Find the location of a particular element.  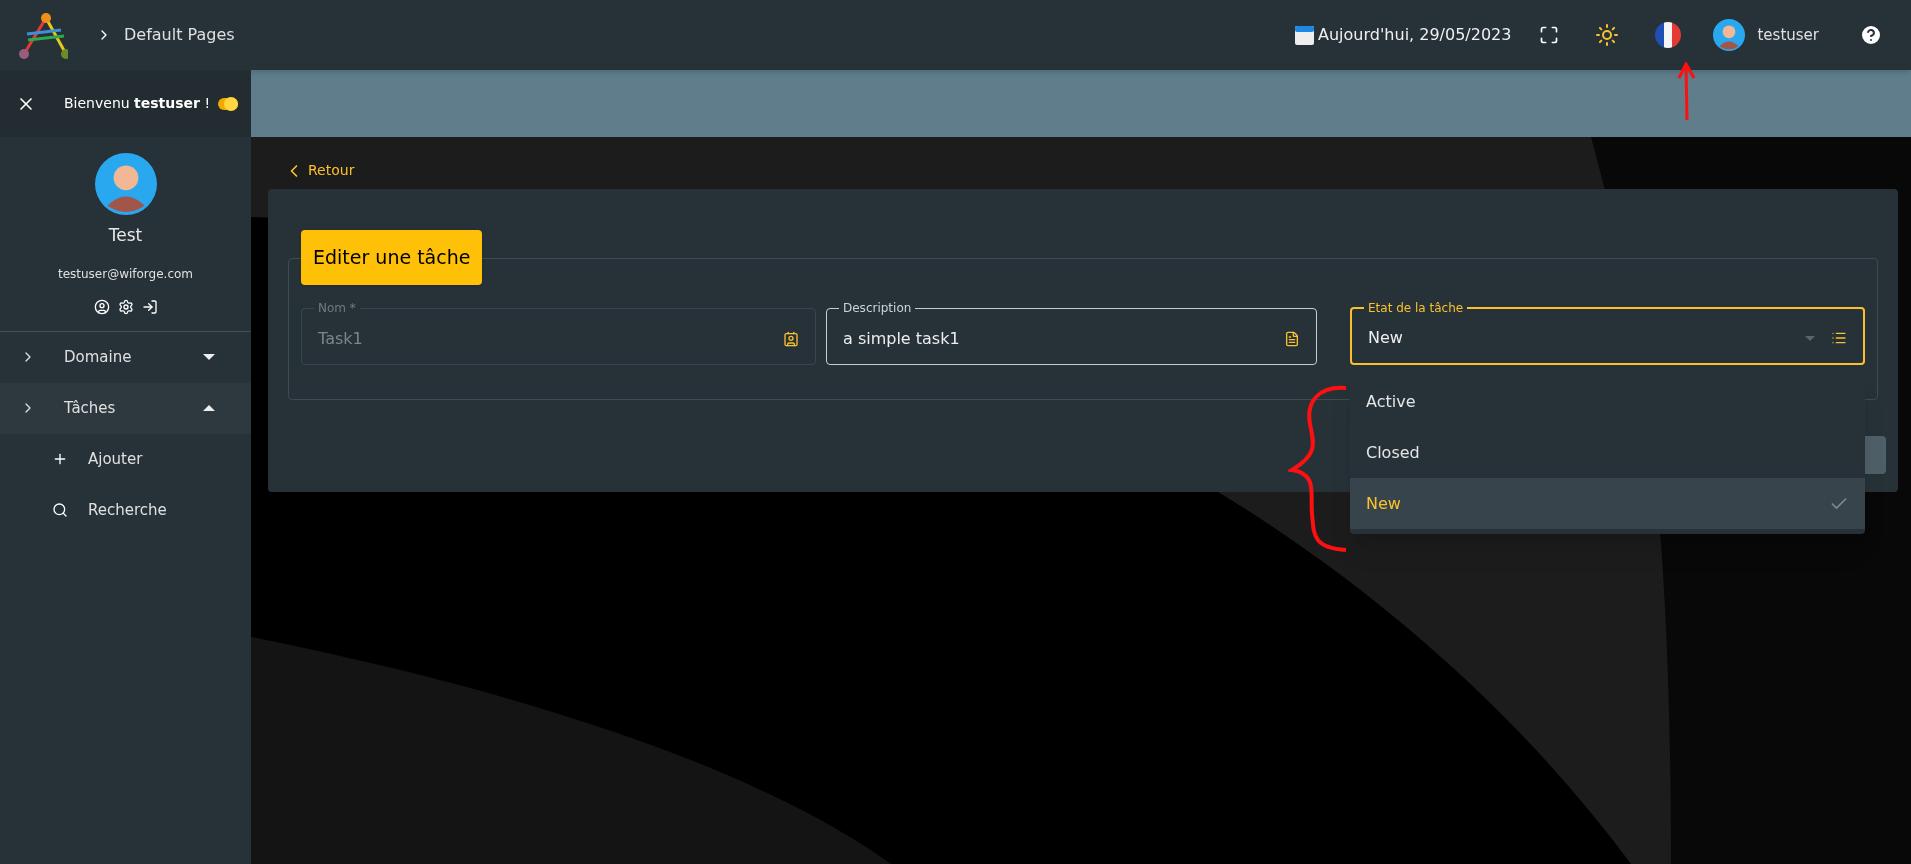

sun-icon is located at coordinates (1607, 35).